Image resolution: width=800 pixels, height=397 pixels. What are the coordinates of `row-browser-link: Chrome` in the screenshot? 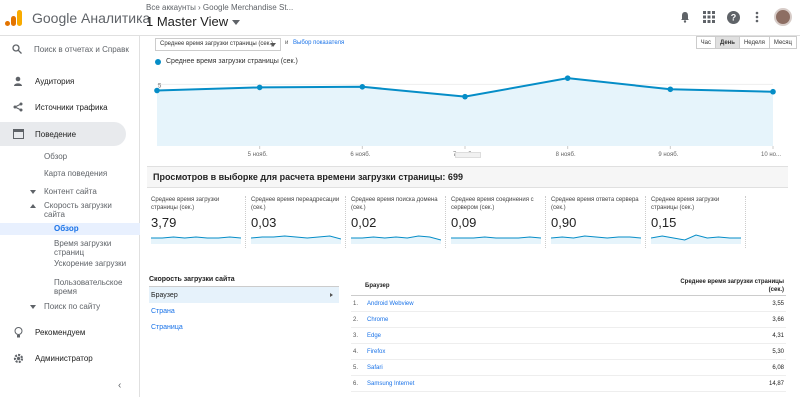 It's located at (545, 320).